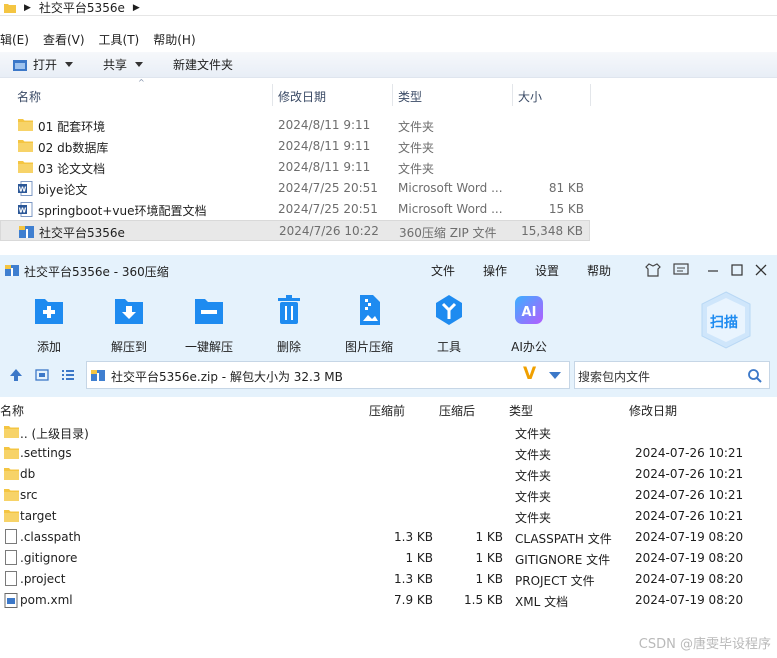 This screenshot has width=777, height=658. What do you see at coordinates (388, 92) in the screenshot?
I see `column-header: 名称 ^ 修改日期 类型 大小` at bounding box center [388, 92].